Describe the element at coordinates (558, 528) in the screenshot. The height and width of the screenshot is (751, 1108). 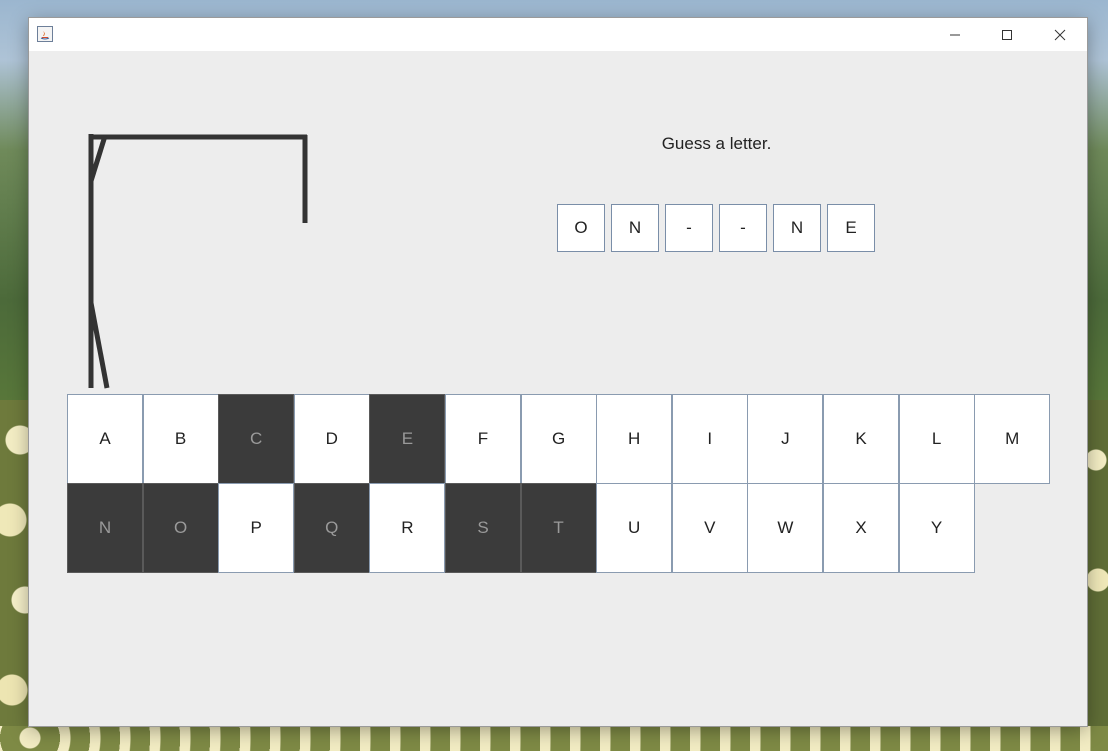
I see `letter-key-t: T` at that location.